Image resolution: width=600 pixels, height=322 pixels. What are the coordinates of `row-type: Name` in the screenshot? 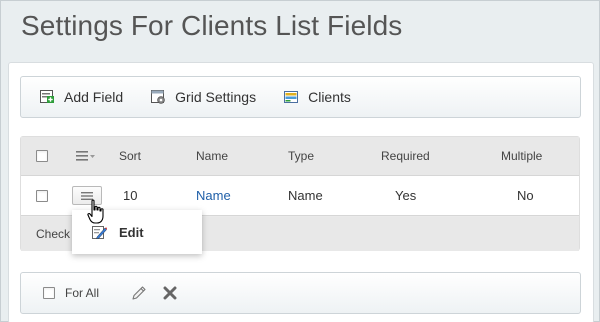 It's located at (305, 195).